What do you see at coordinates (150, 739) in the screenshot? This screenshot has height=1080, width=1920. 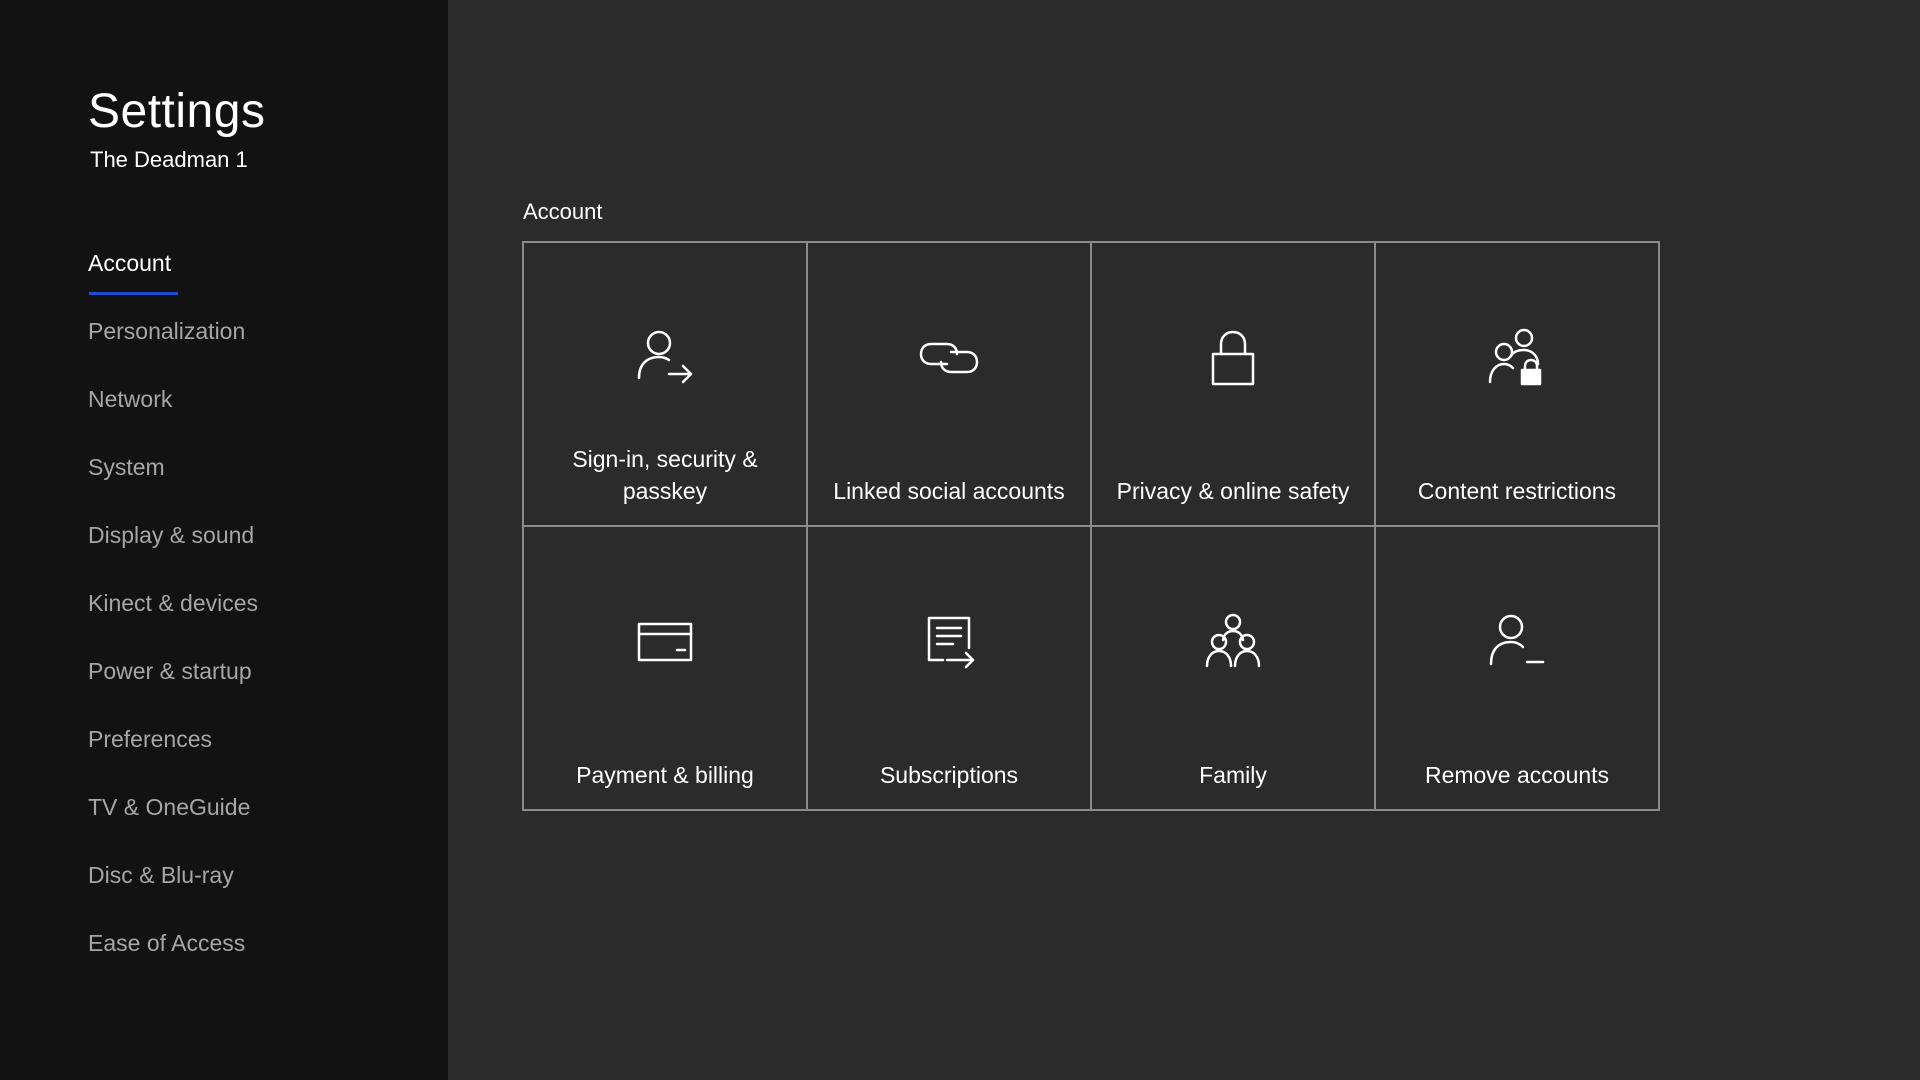 I see `sidebar-item-label: Preferences` at bounding box center [150, 739].